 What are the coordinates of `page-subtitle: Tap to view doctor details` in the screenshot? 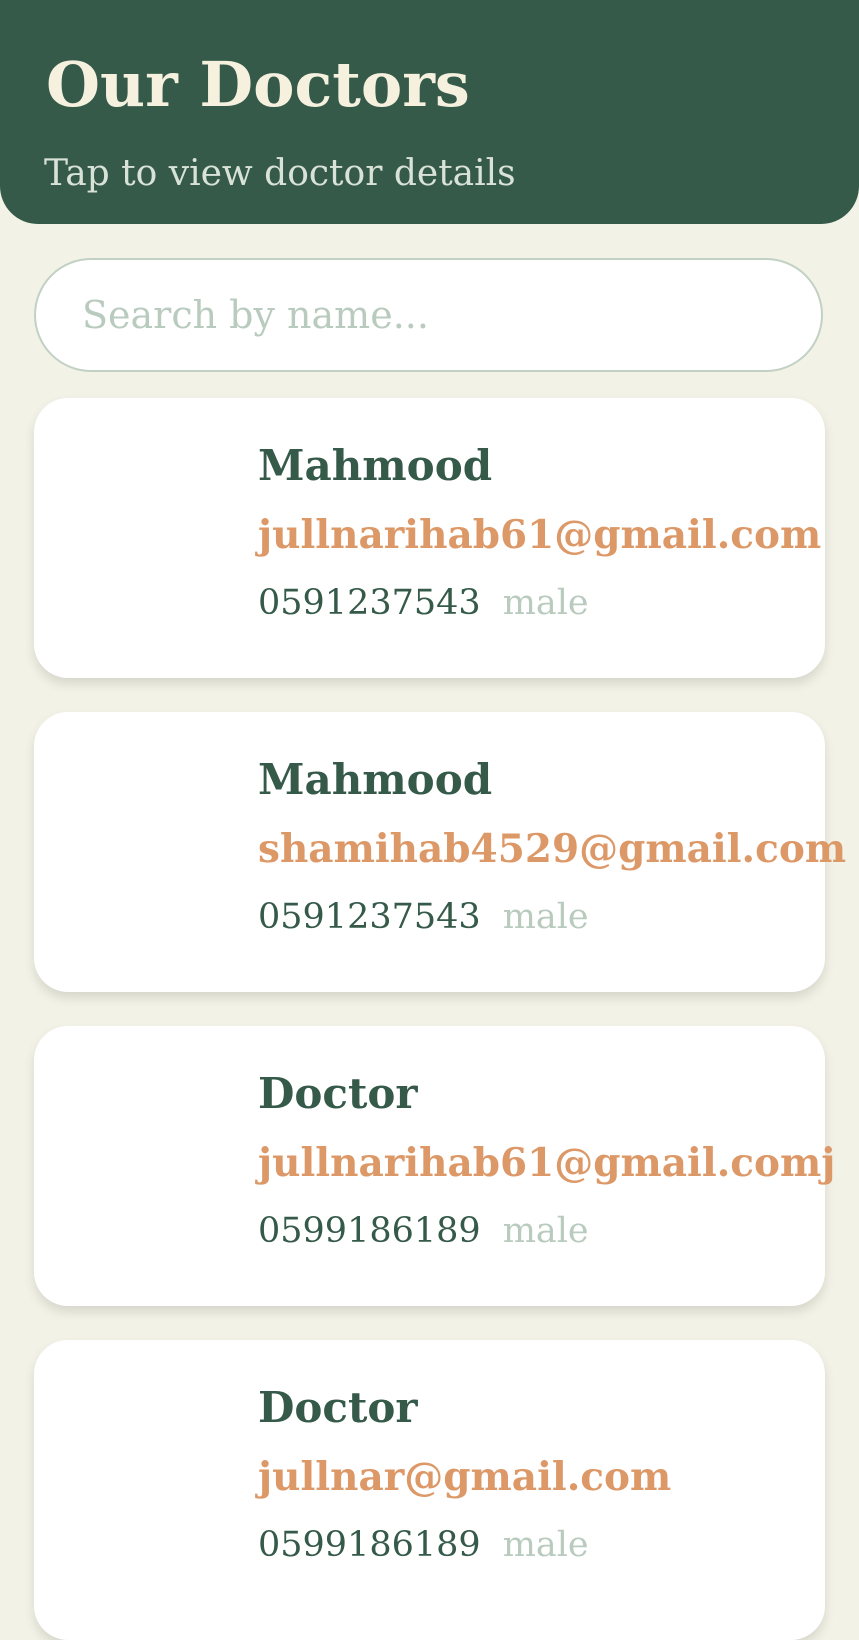 It's located at (280, 173).